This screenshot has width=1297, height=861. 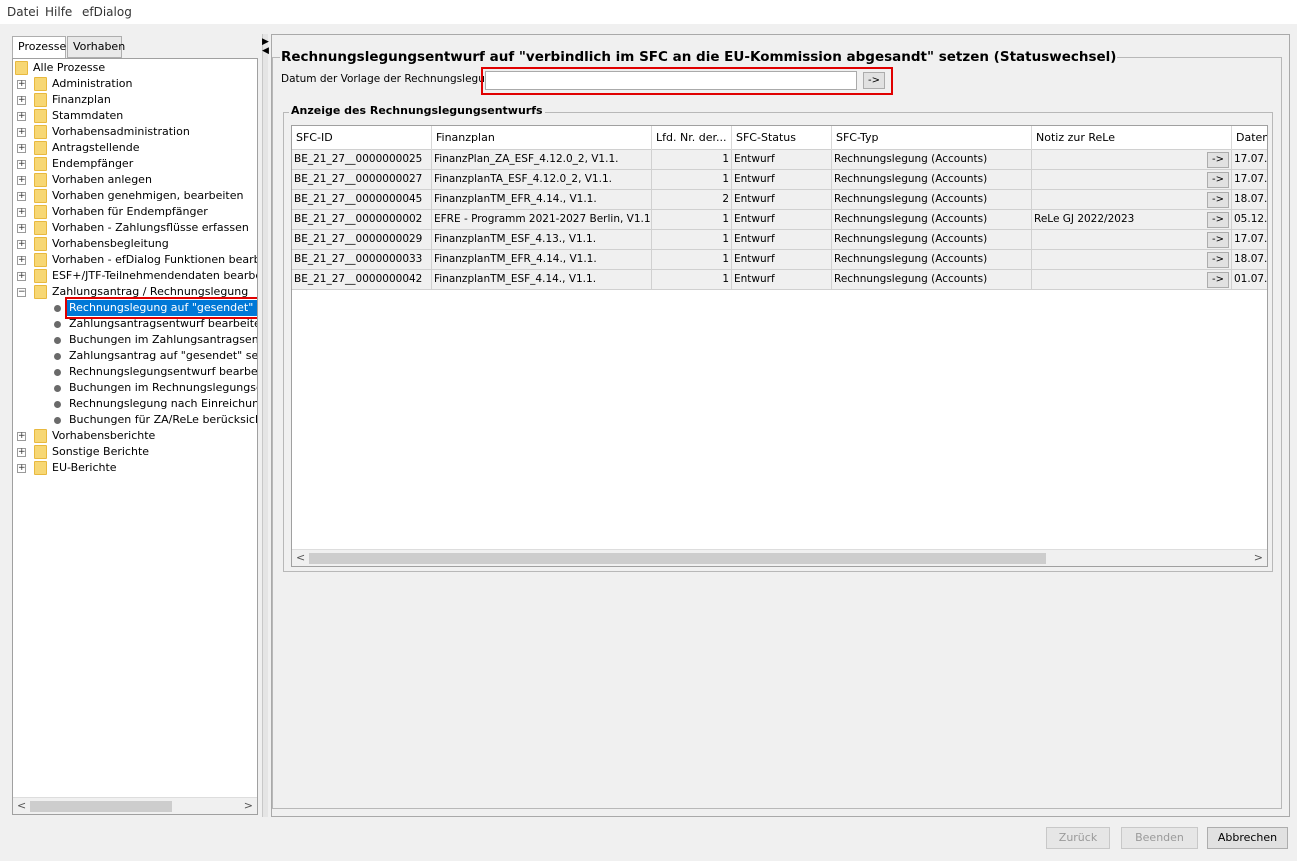 I want to click on table-horizontal-scrollbar: < >, so click(x=779, y=557).